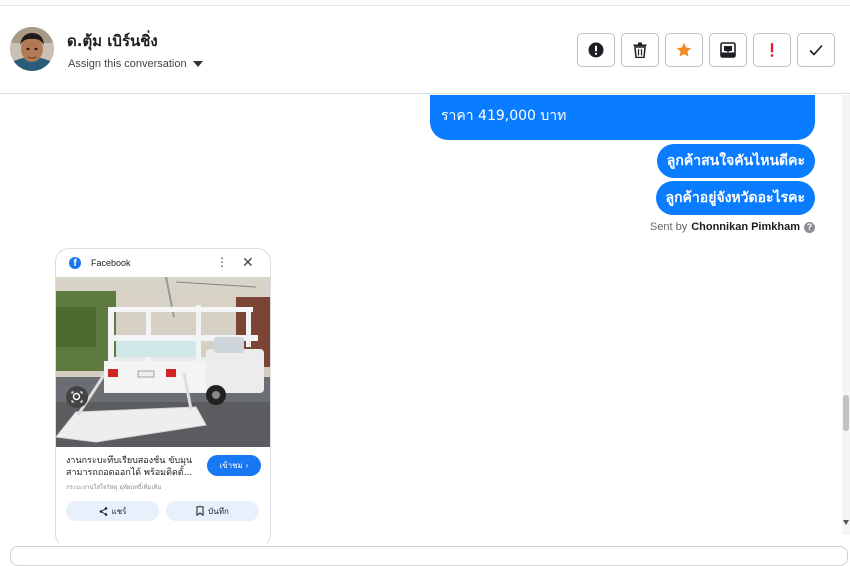 The width and height of the screenshot is (850, 566). Describe the element at coordinates (429, 556) in the screenshot. I see `message-composer` at that location.